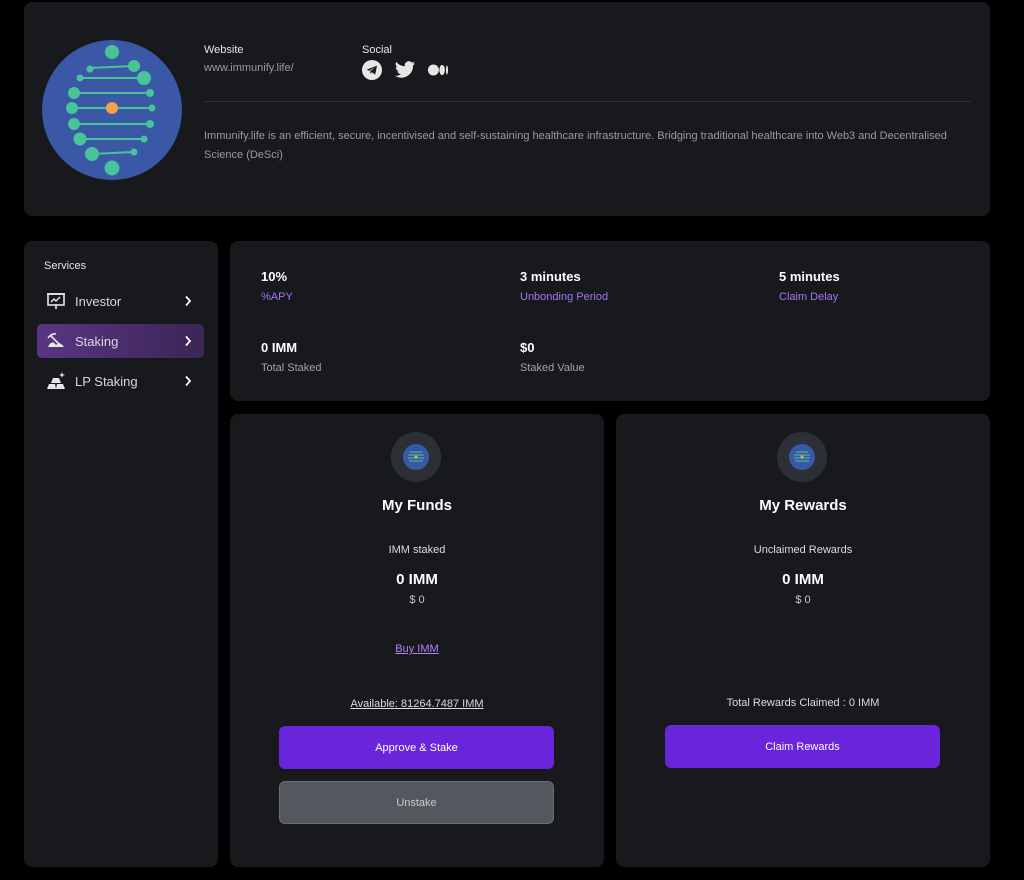 This screenshot has width=1024, height=880. I want to click on telegram-icon, so click(372, 70).